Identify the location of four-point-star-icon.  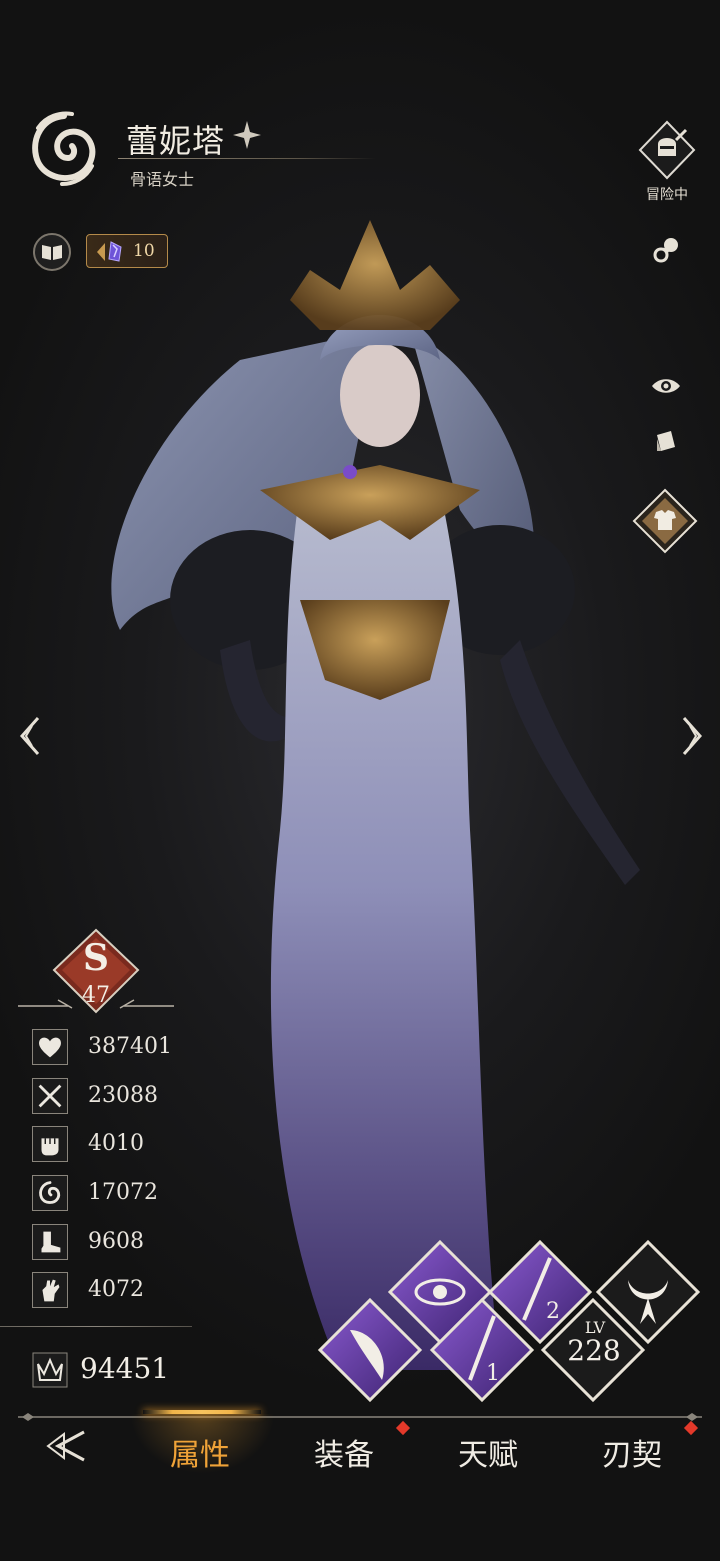
(247, 135).